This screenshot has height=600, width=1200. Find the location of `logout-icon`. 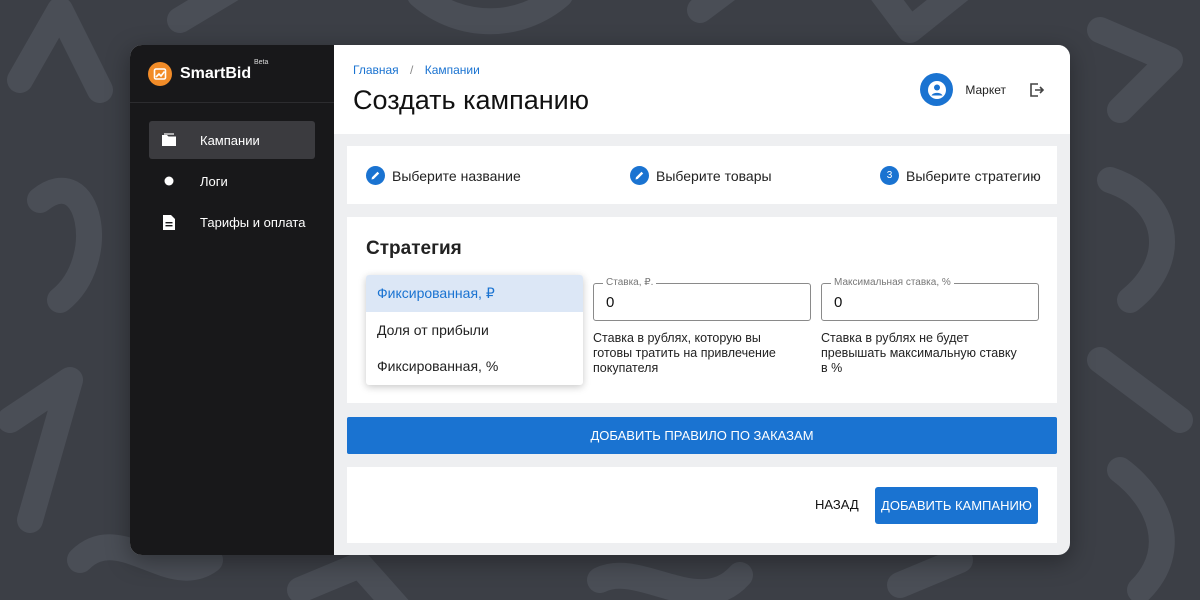

logout-icon is located at coordinates (1037, 90).